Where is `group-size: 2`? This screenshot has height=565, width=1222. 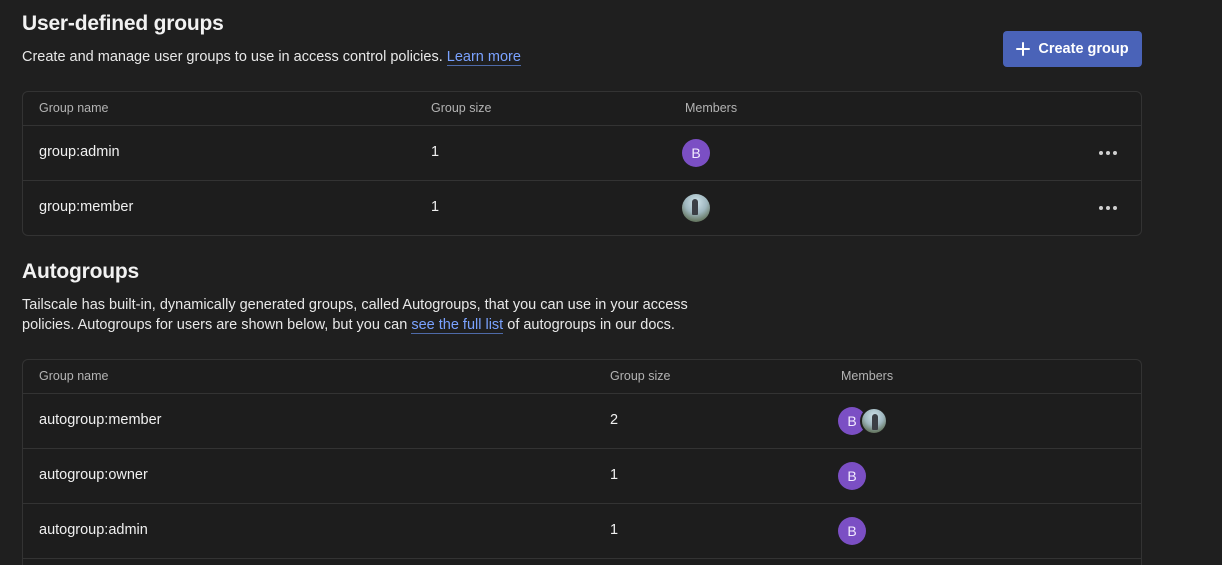
group-size: 2 is located at coordinates (614, 420).